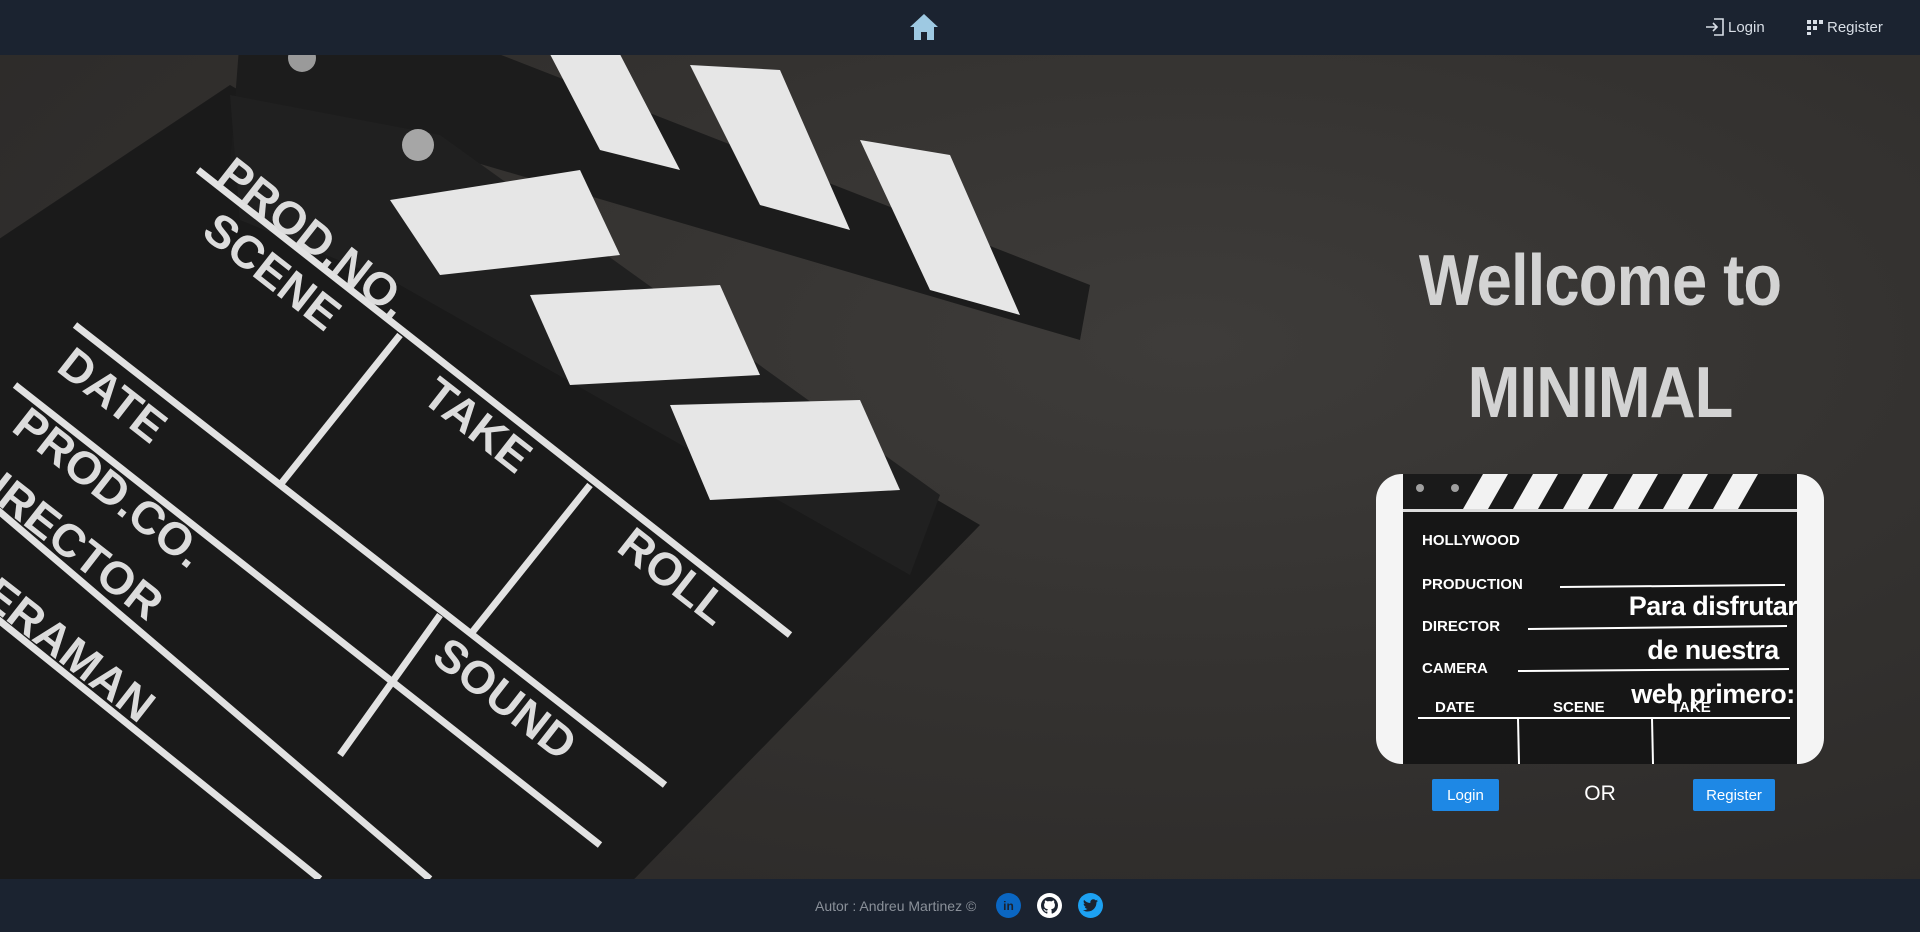 This screenshot has height=932, width=1920. What do you see at coordinates (960, 27) in the screenshot?
I see `top-navbar: Login Register` at bounding box center [960, 27].